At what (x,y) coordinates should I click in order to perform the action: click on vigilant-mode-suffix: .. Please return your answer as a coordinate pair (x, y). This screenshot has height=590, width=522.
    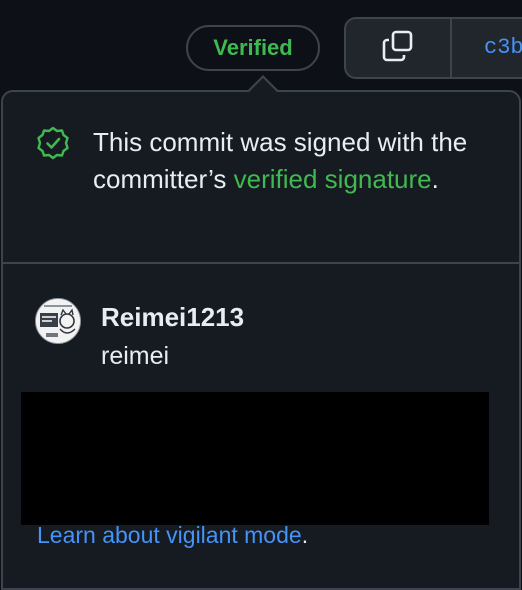
    Looking at the image, I should click on (305, 535).